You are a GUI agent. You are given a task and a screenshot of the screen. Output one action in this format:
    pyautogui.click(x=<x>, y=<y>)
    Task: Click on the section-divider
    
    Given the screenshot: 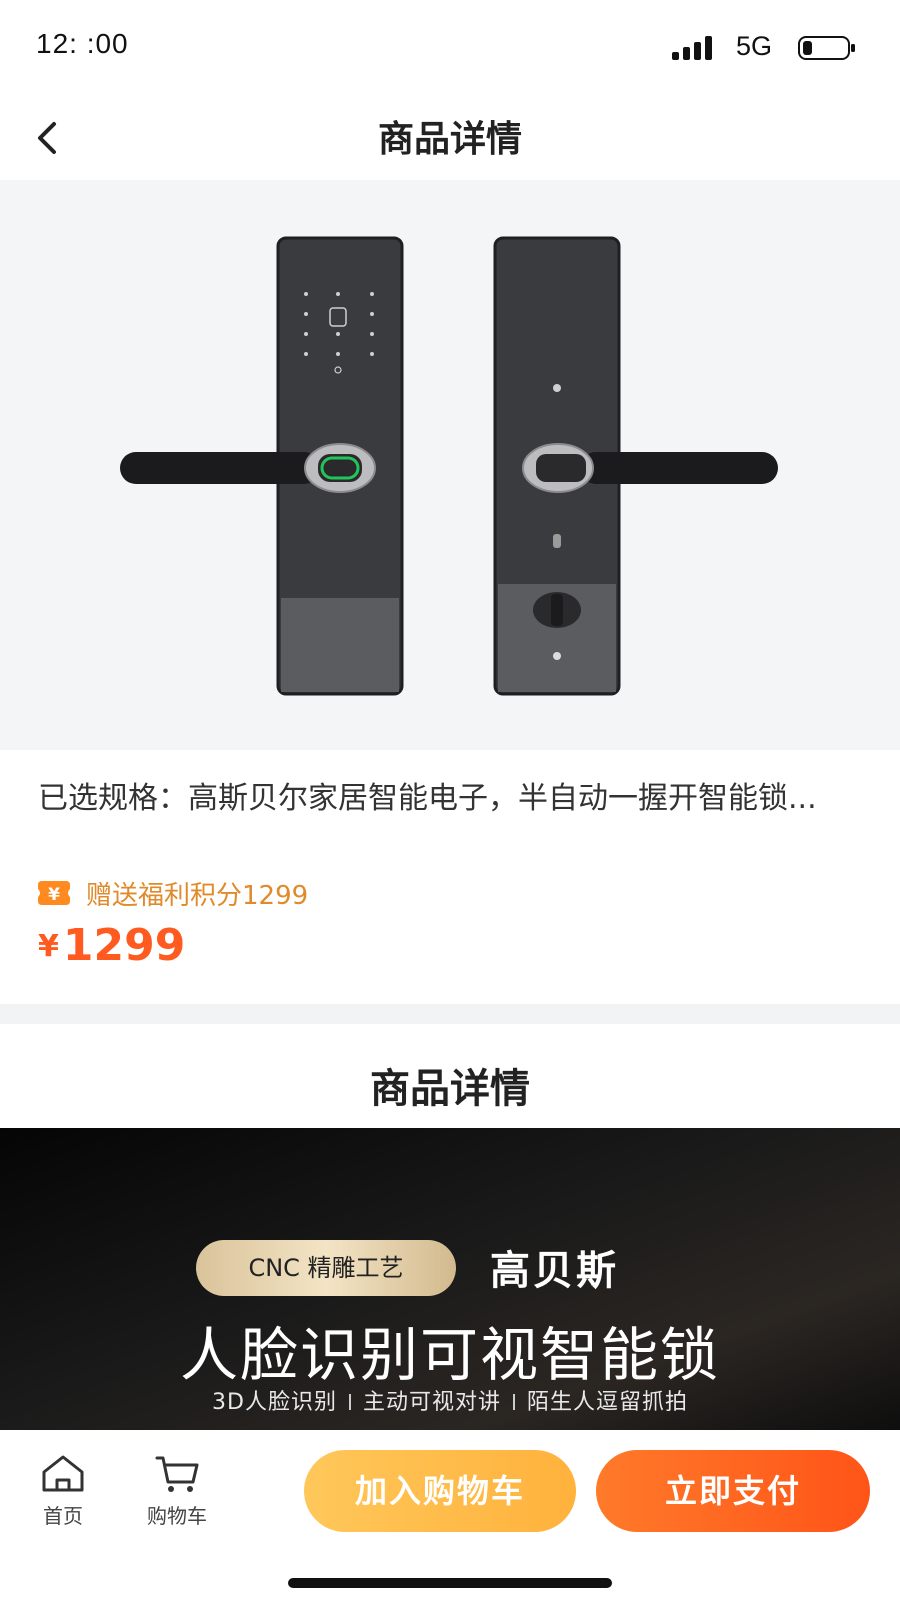 What is the action you would take?
    pyautogui.click(x=450, y=1014)
    